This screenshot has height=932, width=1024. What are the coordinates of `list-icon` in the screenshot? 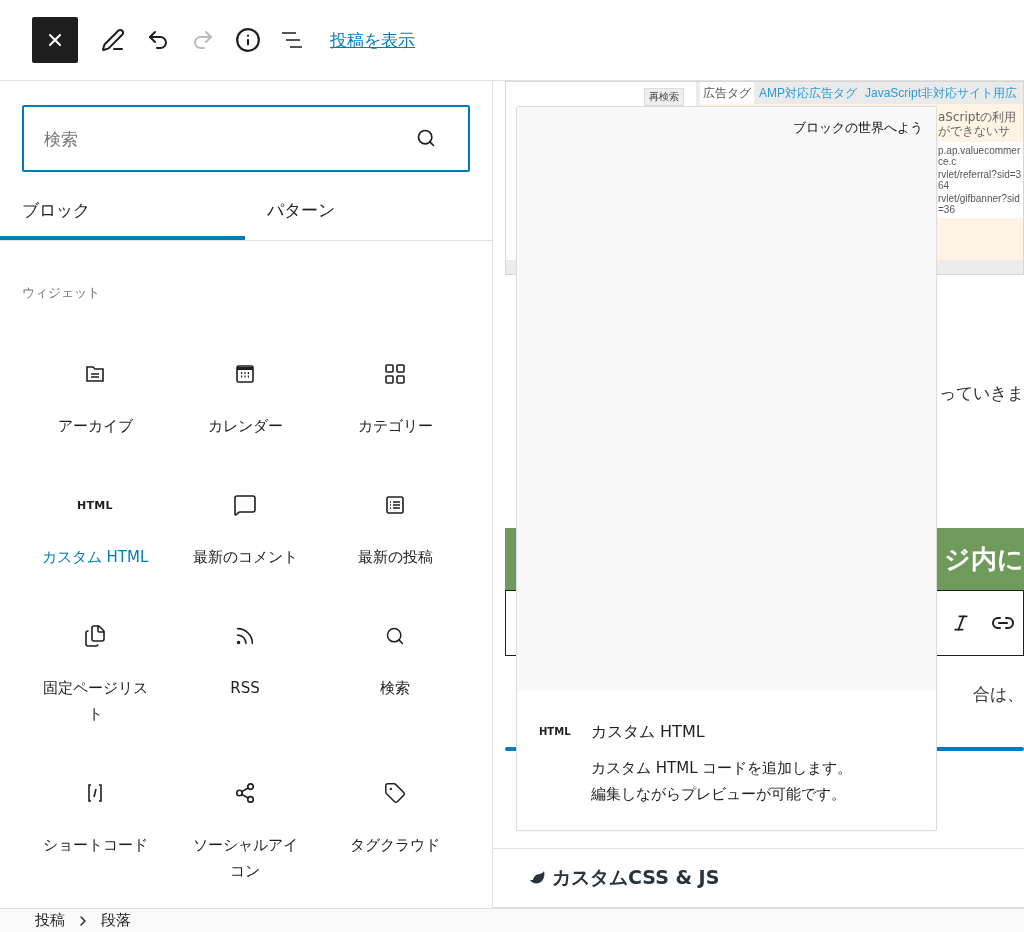 It's located at (395, 505).